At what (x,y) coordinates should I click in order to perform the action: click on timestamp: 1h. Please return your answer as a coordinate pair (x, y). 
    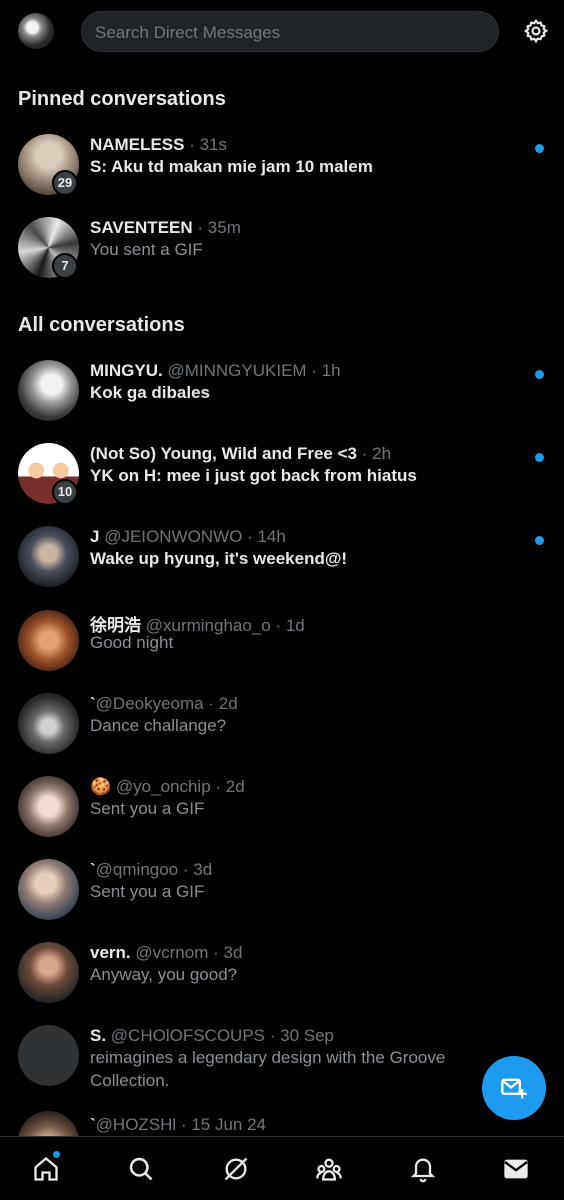
    Looking at the image, I should click on (331, 370).